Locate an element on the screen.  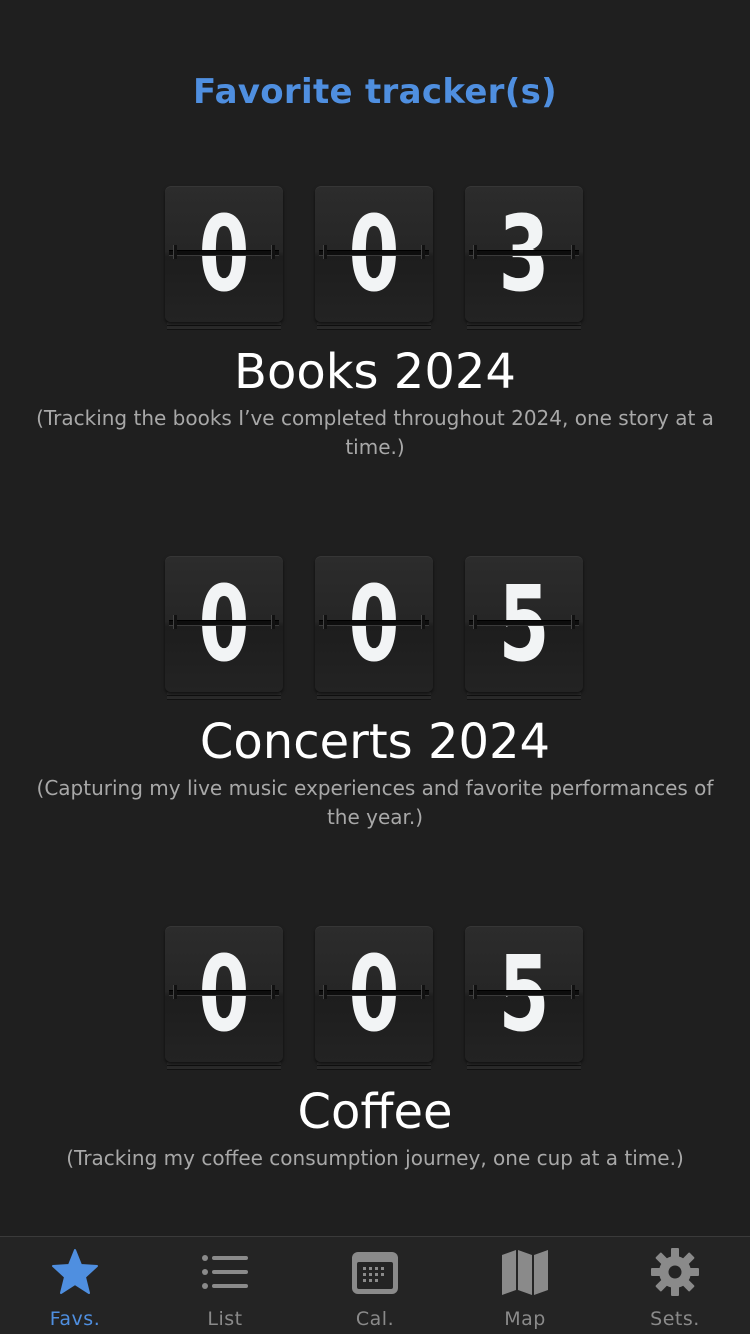
tab-label: List is located at coordinates (225, 1319).